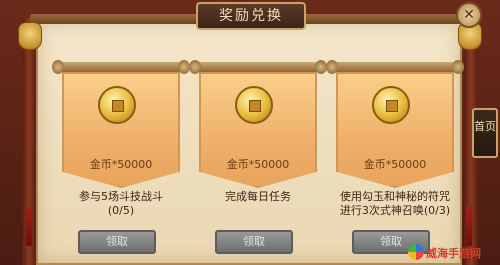 The height and width of the screenshot is (265, 500). I want to click on close-button: ✕, so click(469, 15).